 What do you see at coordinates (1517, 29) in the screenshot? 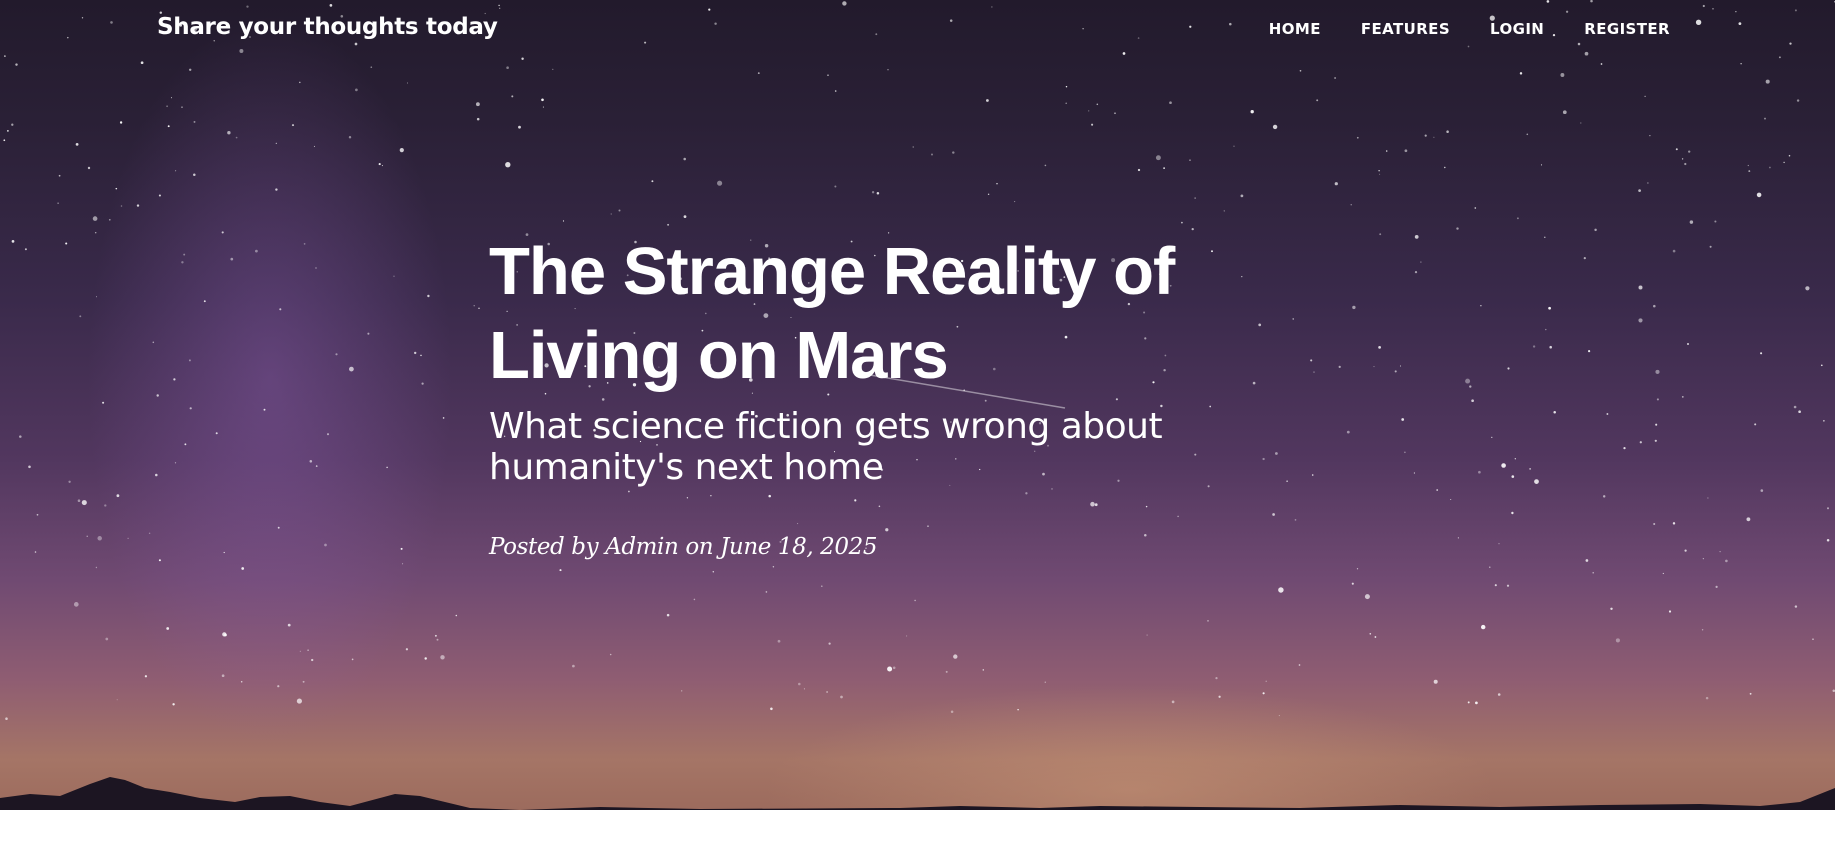
I see `nav-login-link: LOGIN` at bounding box center [1517, 29].